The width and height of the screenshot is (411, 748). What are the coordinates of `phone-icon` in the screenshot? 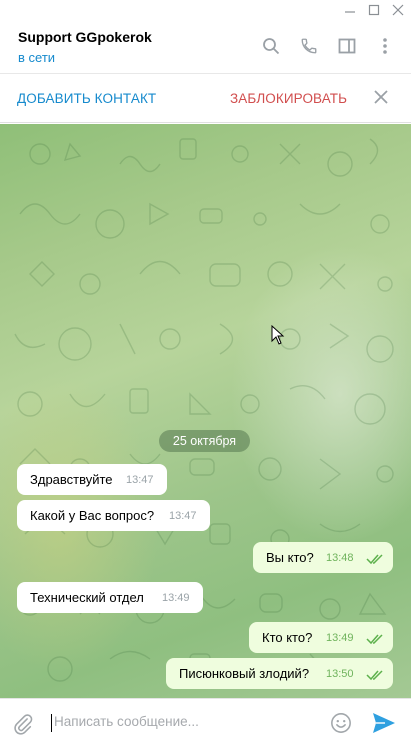 It's located at (309, 46).